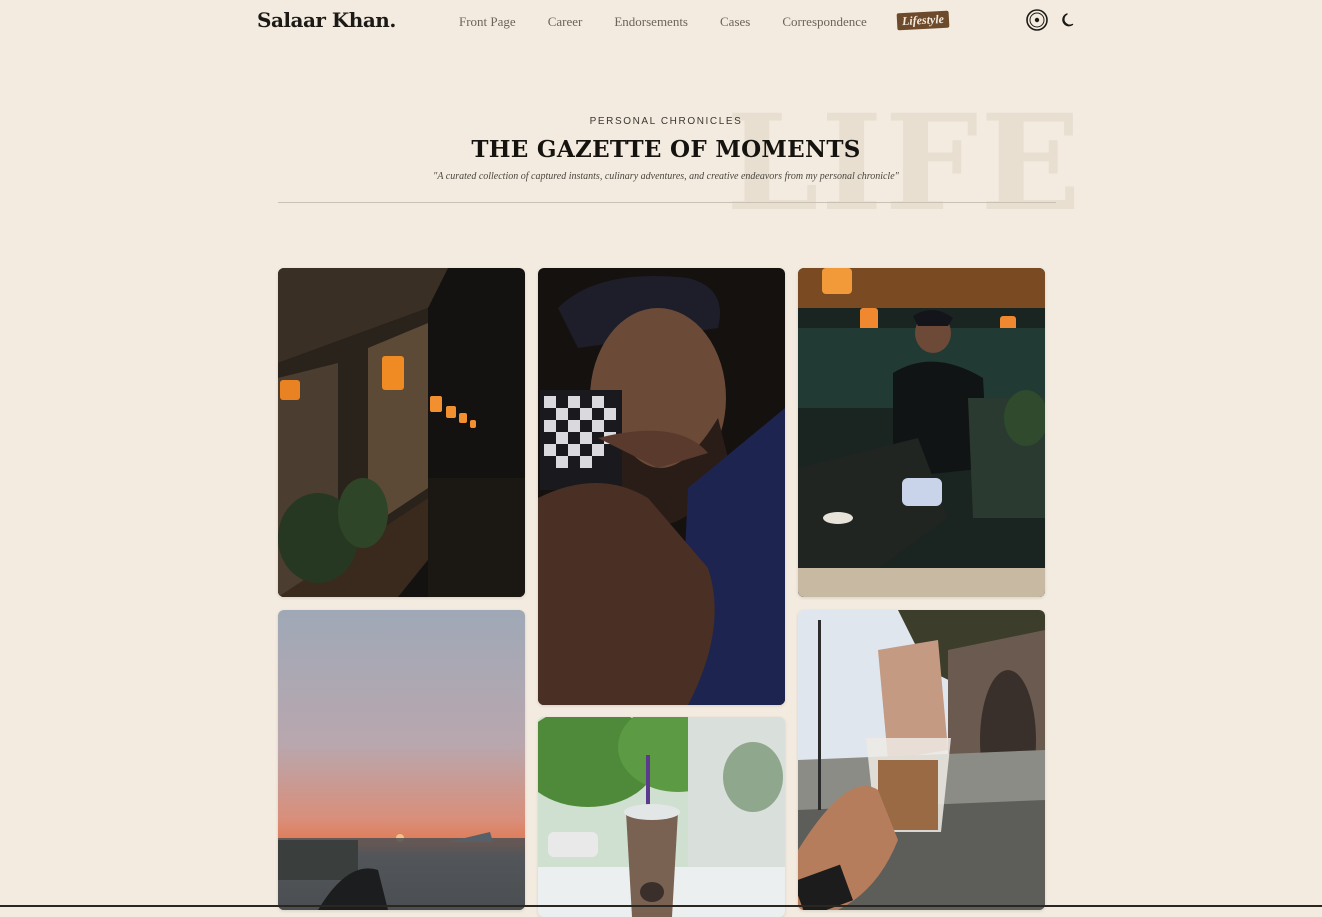 The width and height of the screenshot is (1322, 917). What do you see at coordinates (661, 486) in the screenshot?
I see `gallery-photo-mirror-selfie` at bounding box center [661, 486].